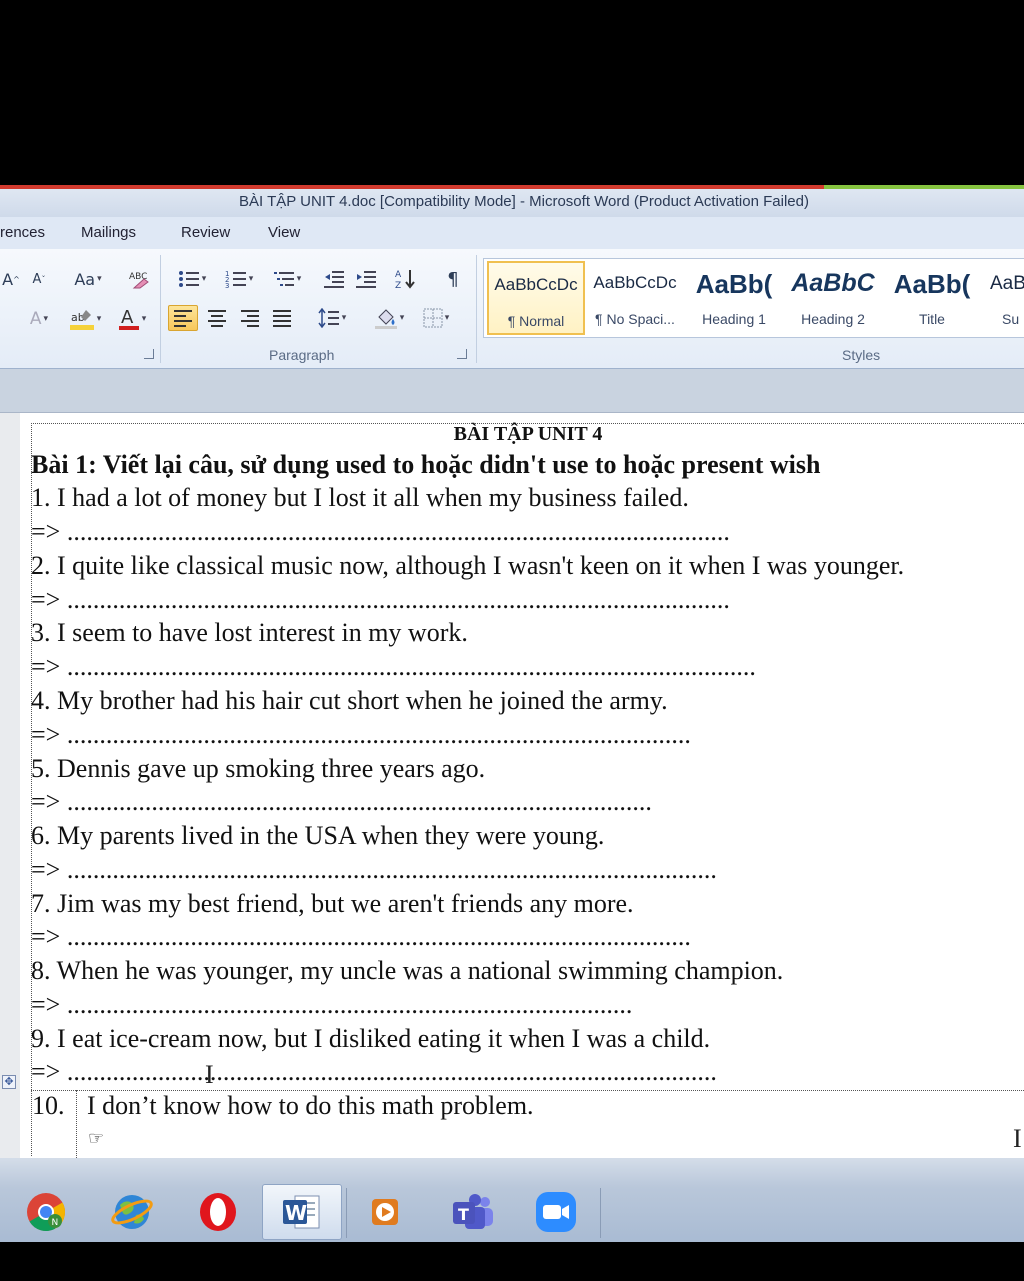  I want to click on font-color-icon: A ▾, so click(132, 319).